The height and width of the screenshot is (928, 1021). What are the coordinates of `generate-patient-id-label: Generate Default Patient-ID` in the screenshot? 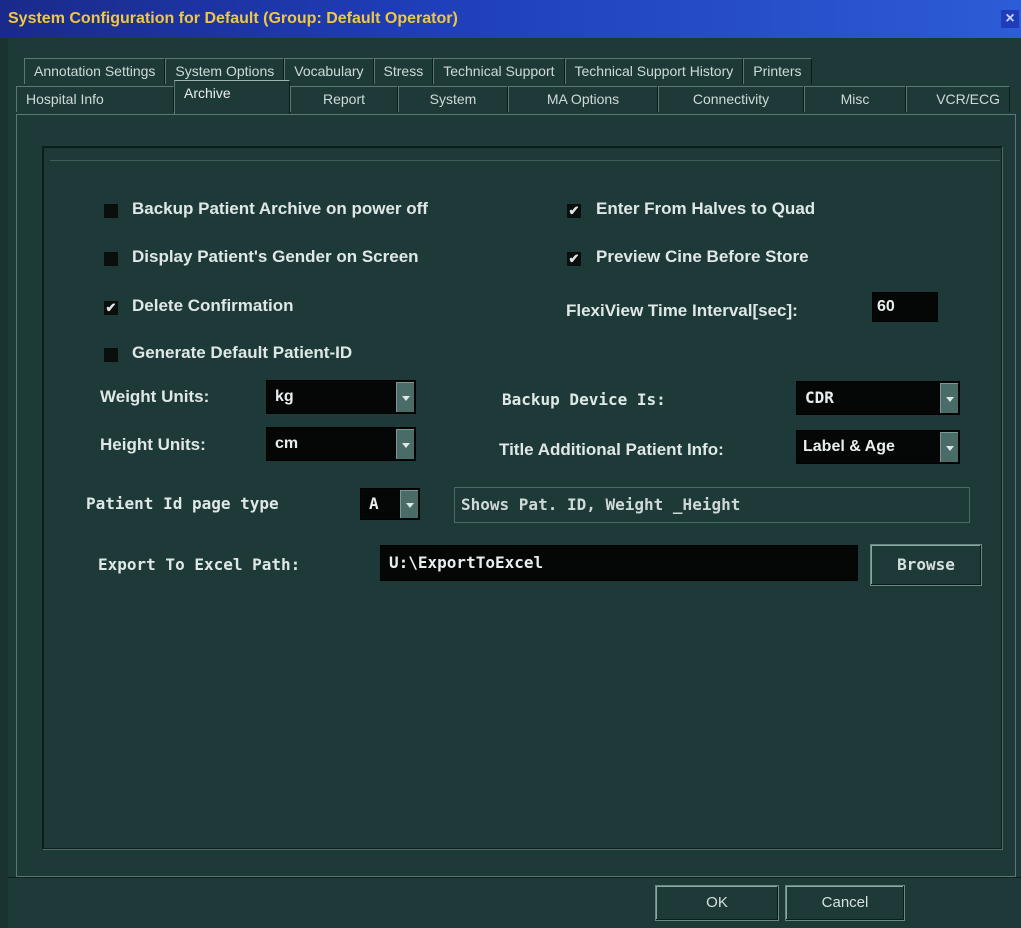 It's located at (242, 352).